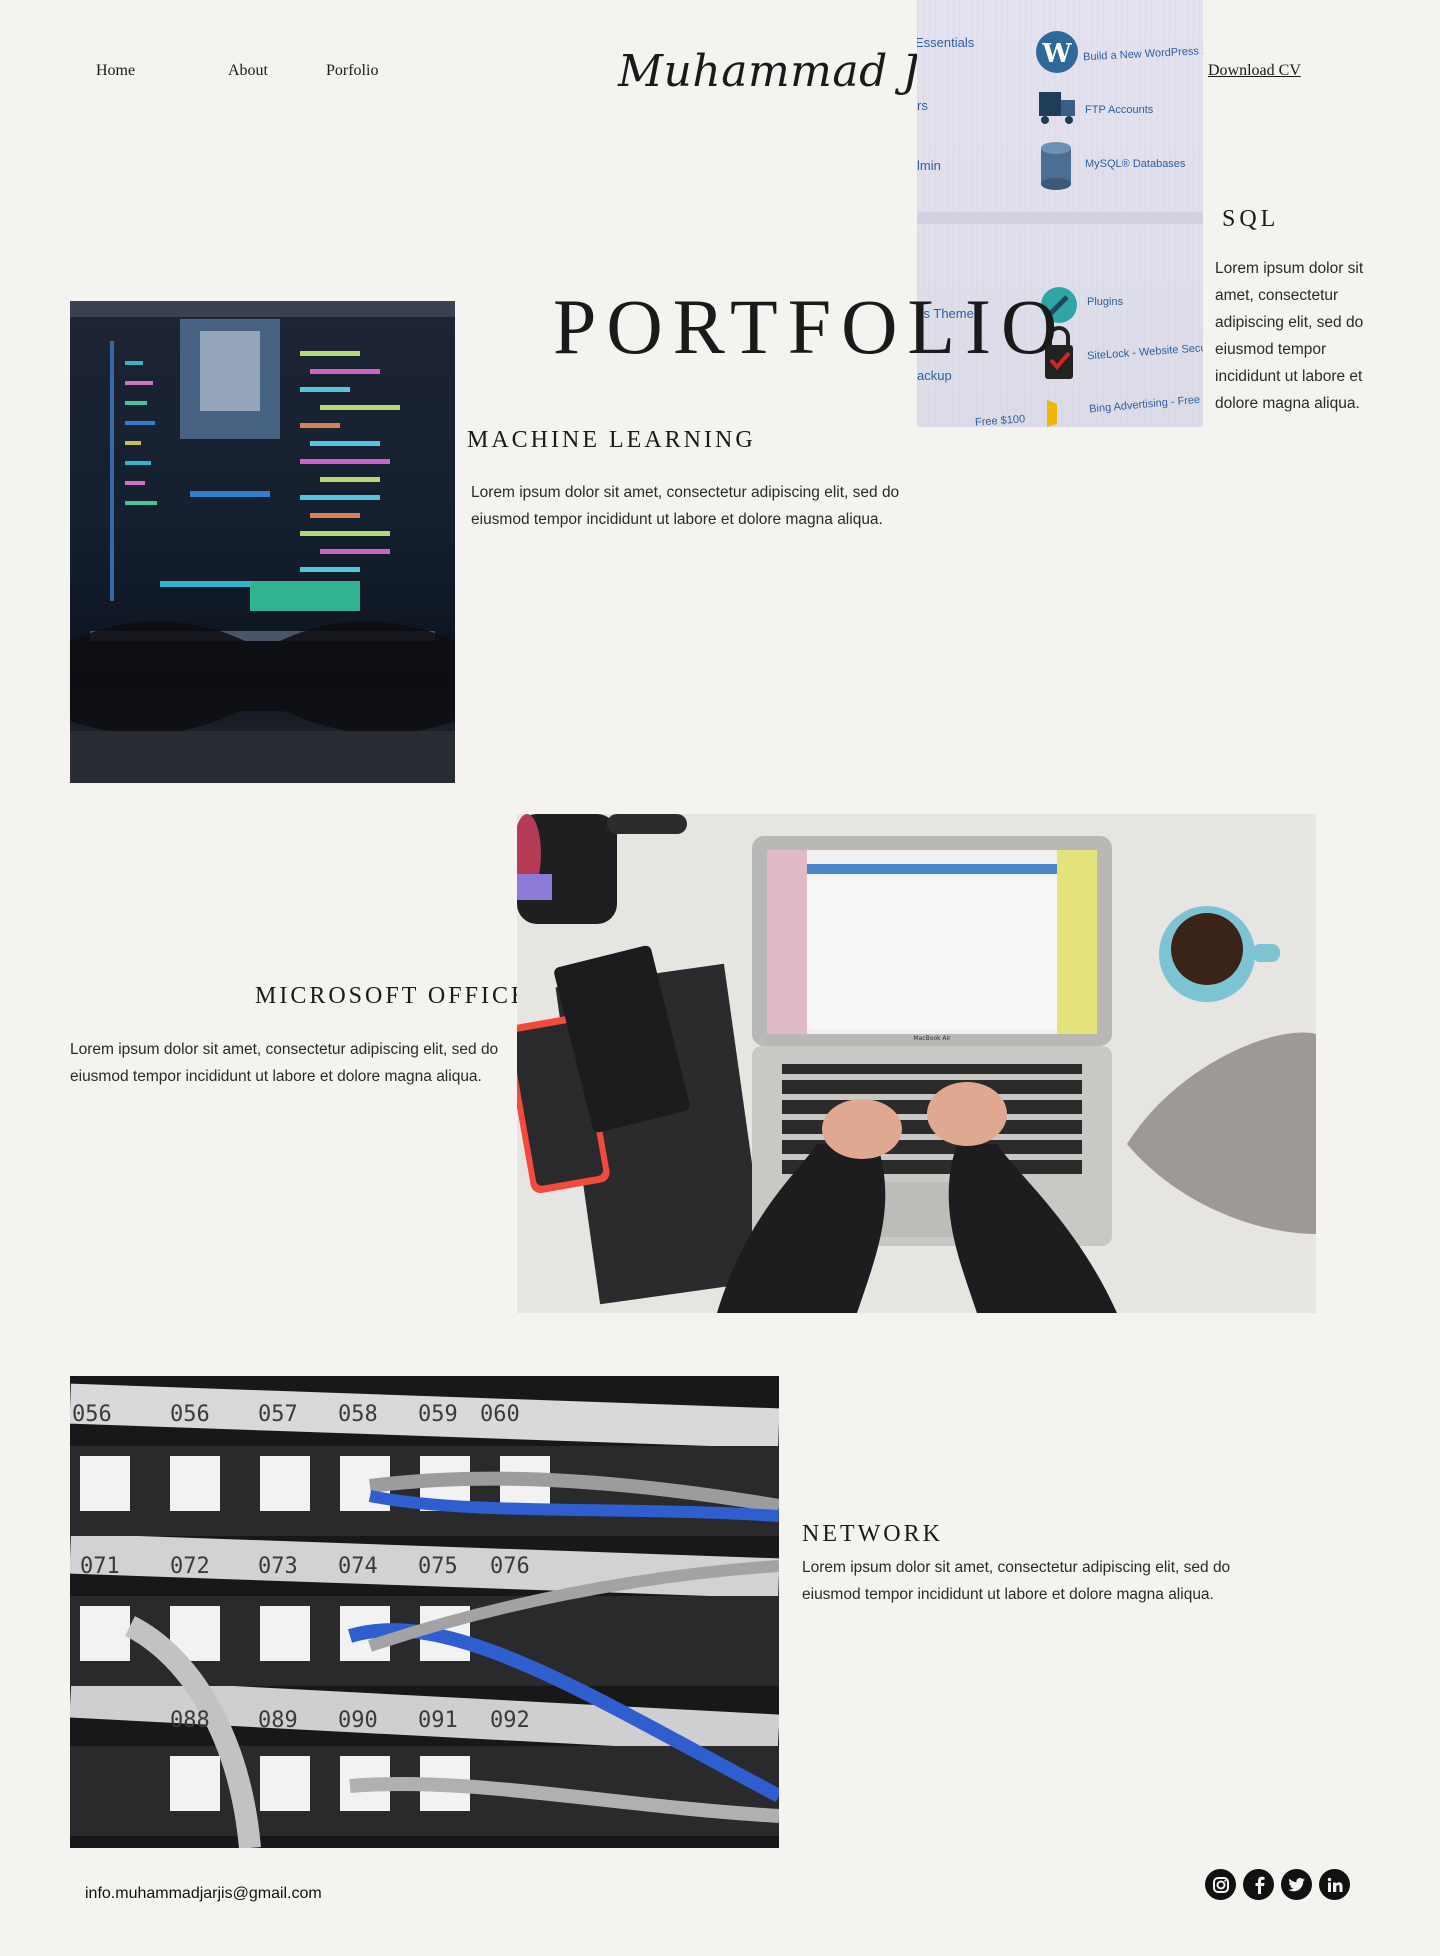  I want to click on section-title-sql: SQL, so click(1251, 219).